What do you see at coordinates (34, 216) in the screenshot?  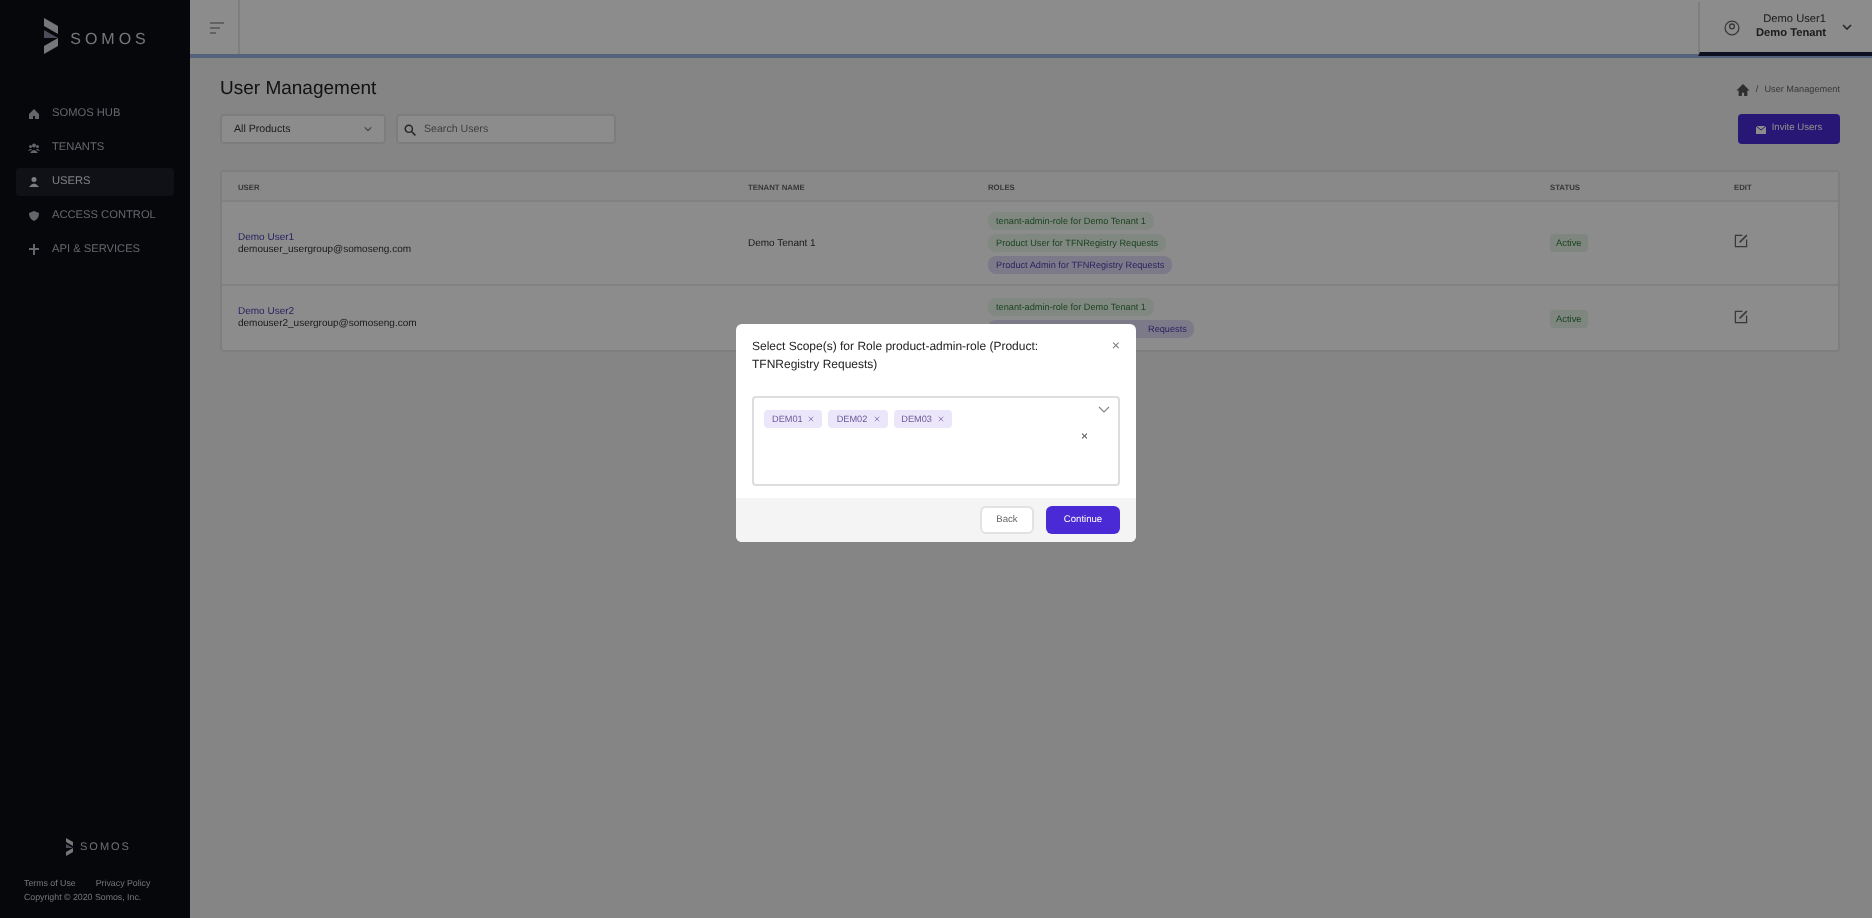 I see `shield-icon` at bounding box center [34, 216].